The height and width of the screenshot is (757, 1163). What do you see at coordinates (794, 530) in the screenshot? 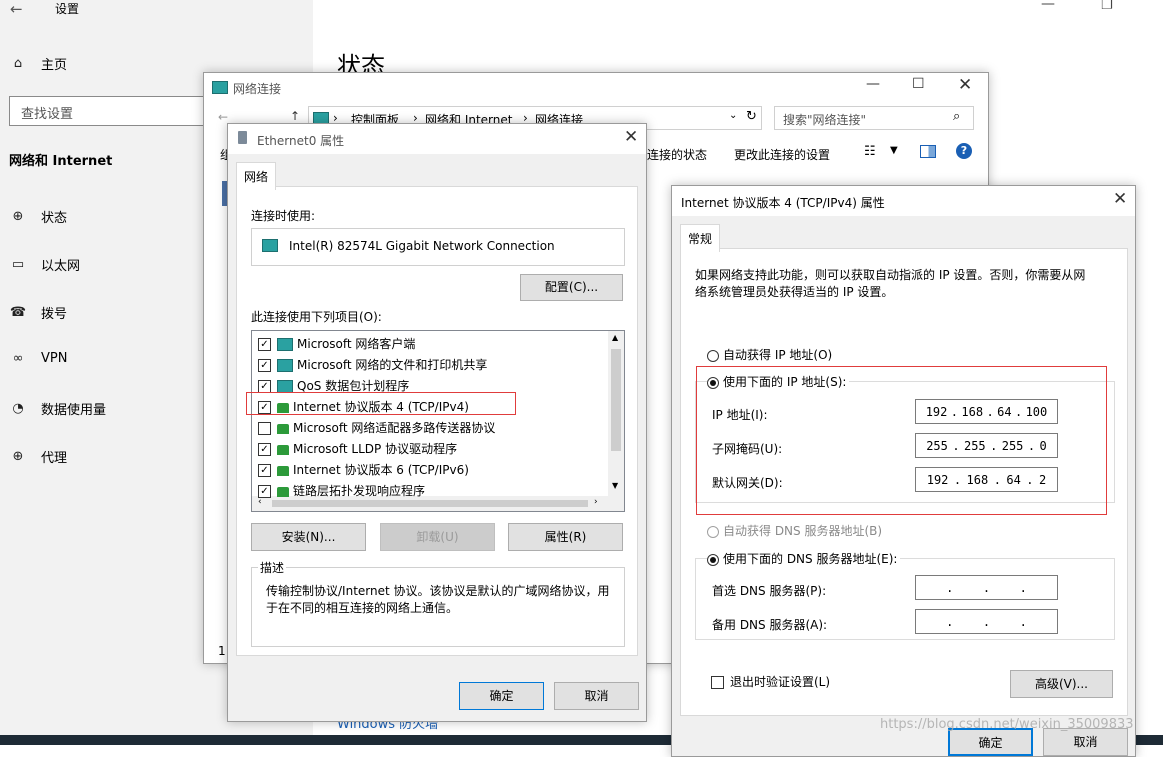
I see `auto-dns-option: 自动获得 DNS 服务器地址(B)` at bounding box center [794, 530].